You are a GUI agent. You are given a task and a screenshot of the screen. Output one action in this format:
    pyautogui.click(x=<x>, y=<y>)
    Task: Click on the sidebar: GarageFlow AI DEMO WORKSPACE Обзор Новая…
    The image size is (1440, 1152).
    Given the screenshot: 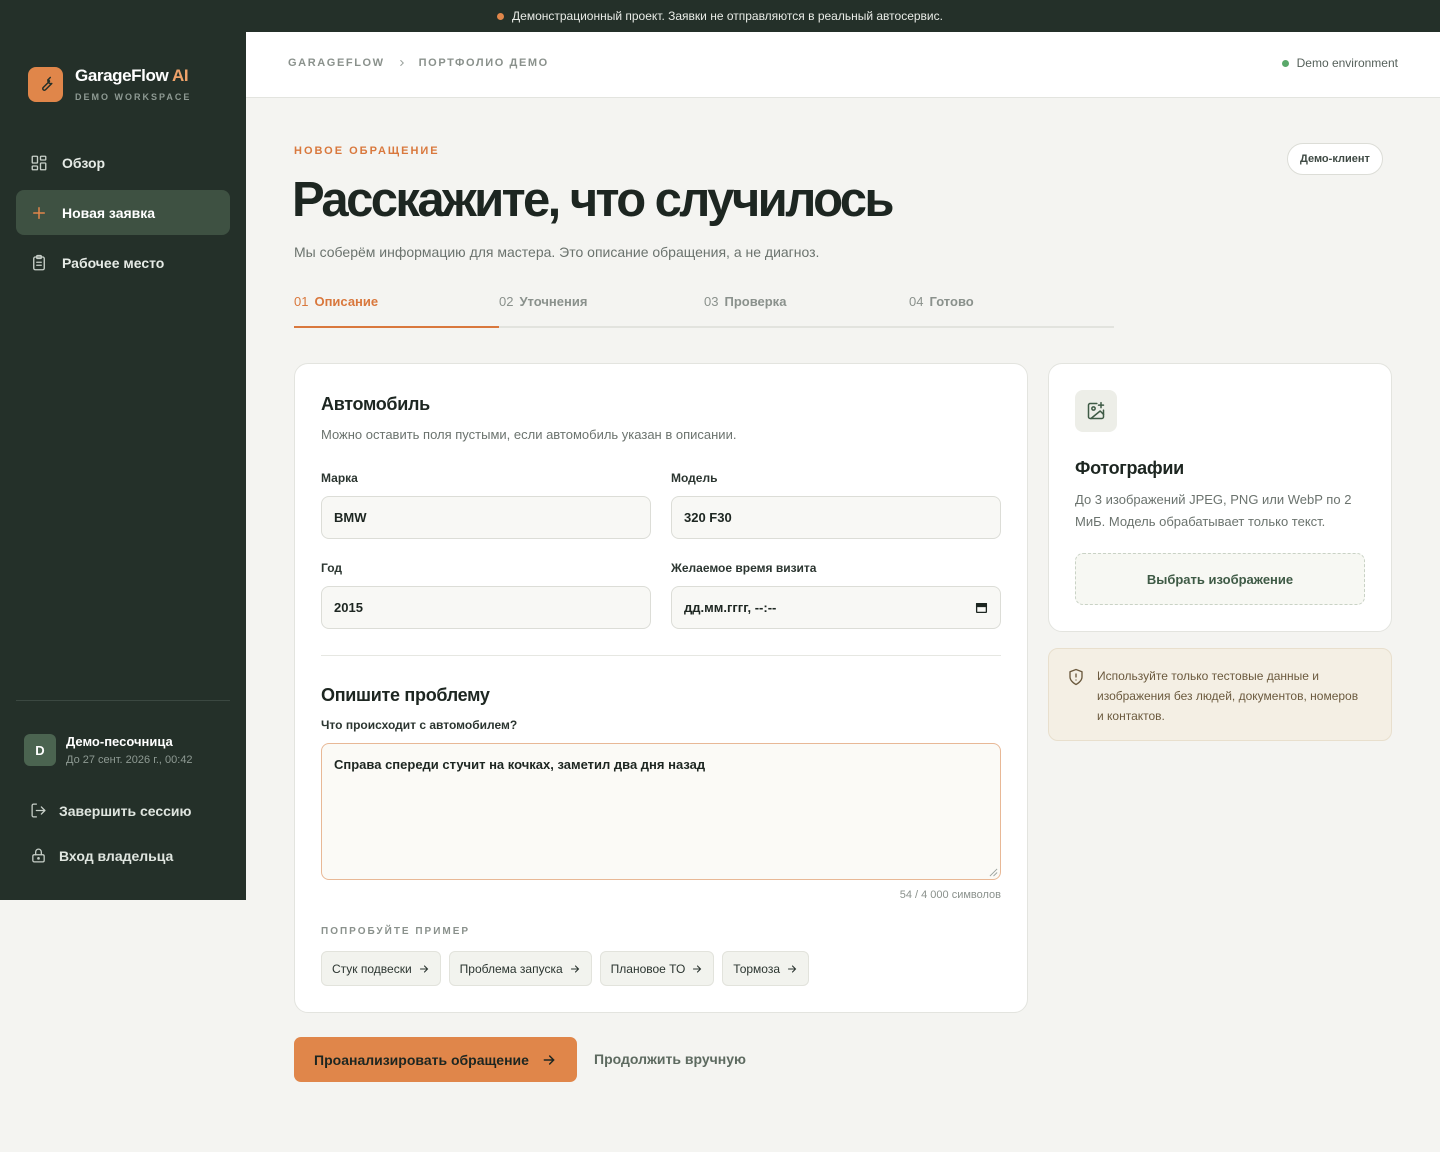 What is the action you would take?
    pyautogui.click(x=123, y=466)
    